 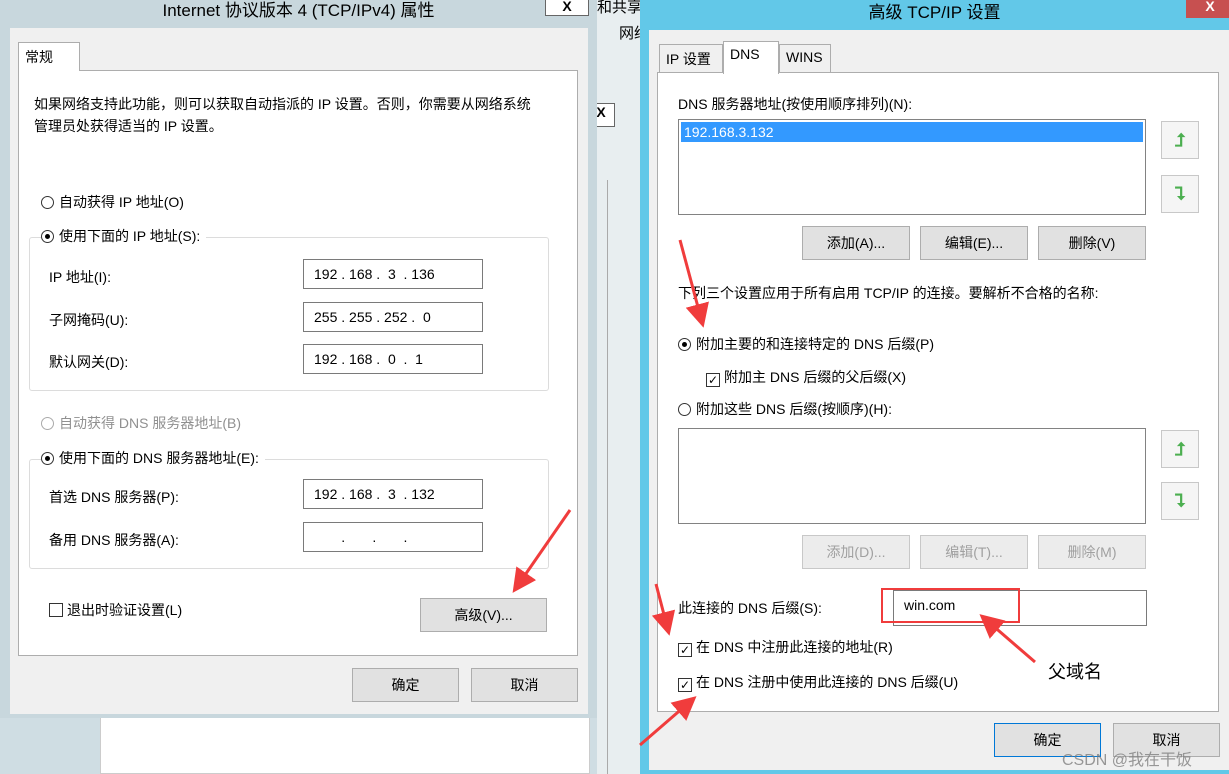 I want to click on arrow-to-append-primary, so click(x=693, y=283).